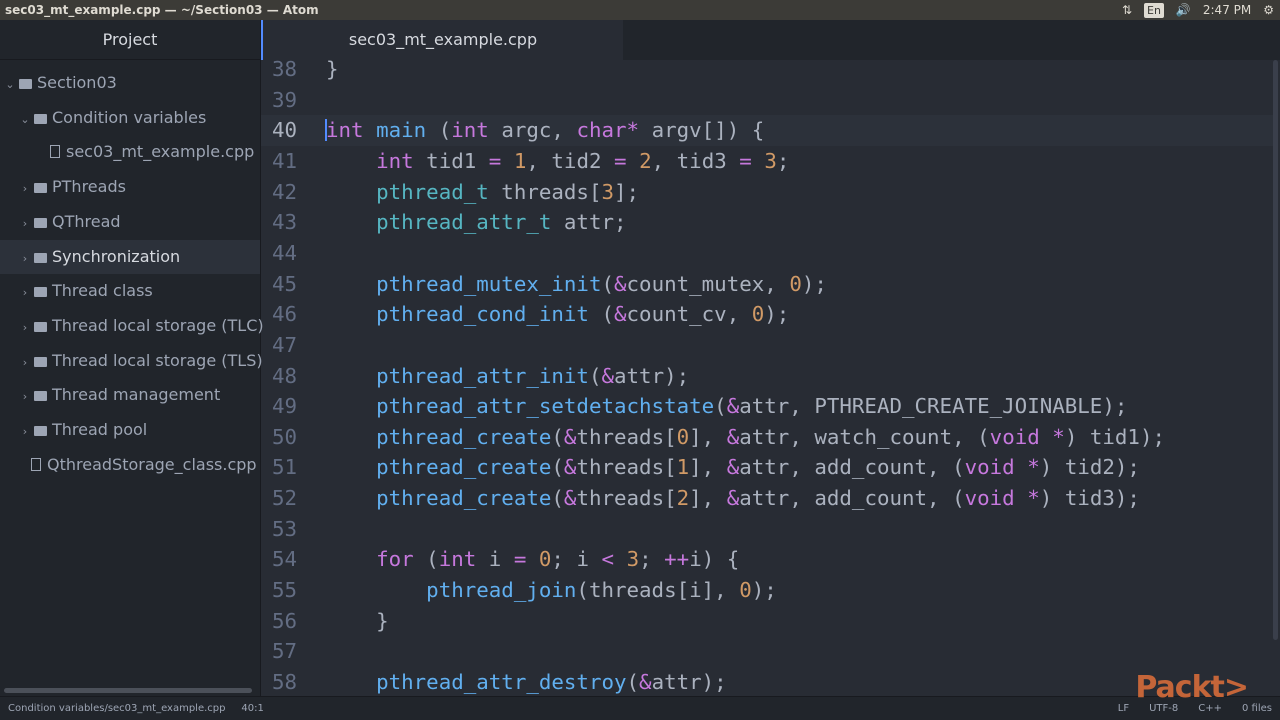 This screenshot has height=720, width=1280. What do you see at coordinates (130, 40) in the screenshot?
I see `project-panel-title: Project` at bounding box center [130, 40].